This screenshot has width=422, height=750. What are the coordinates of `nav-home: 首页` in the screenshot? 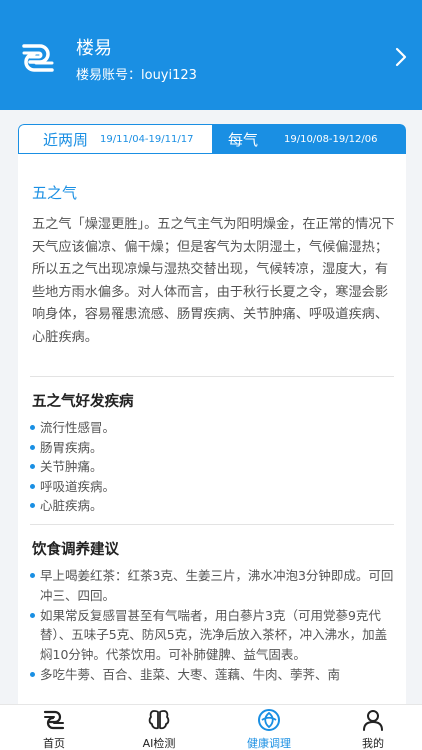 It's located at (54, 727).